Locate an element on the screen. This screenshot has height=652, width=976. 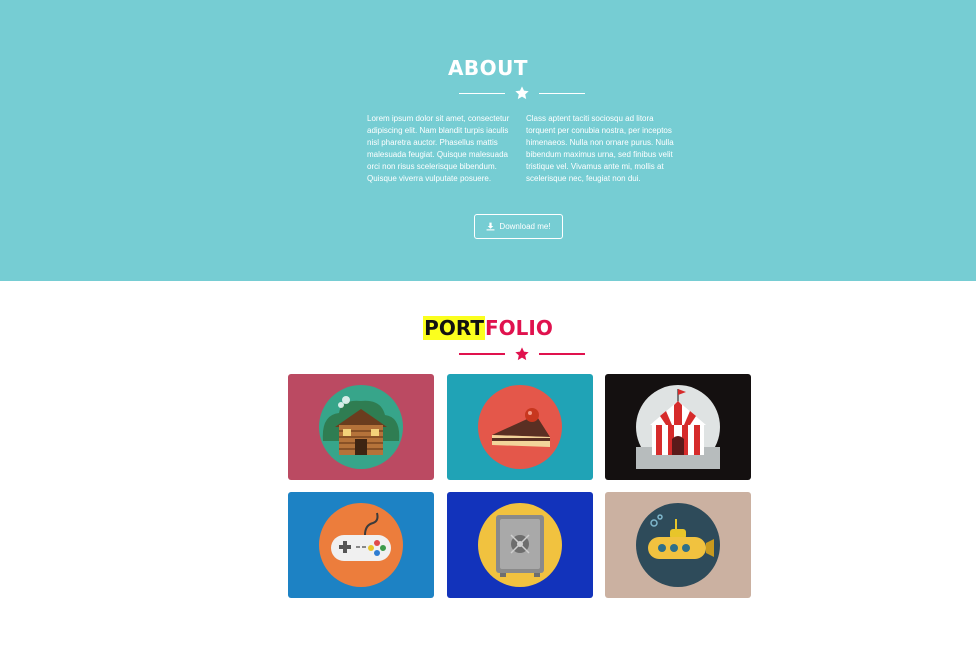
safe-icon is located at coordinates (520, 545).